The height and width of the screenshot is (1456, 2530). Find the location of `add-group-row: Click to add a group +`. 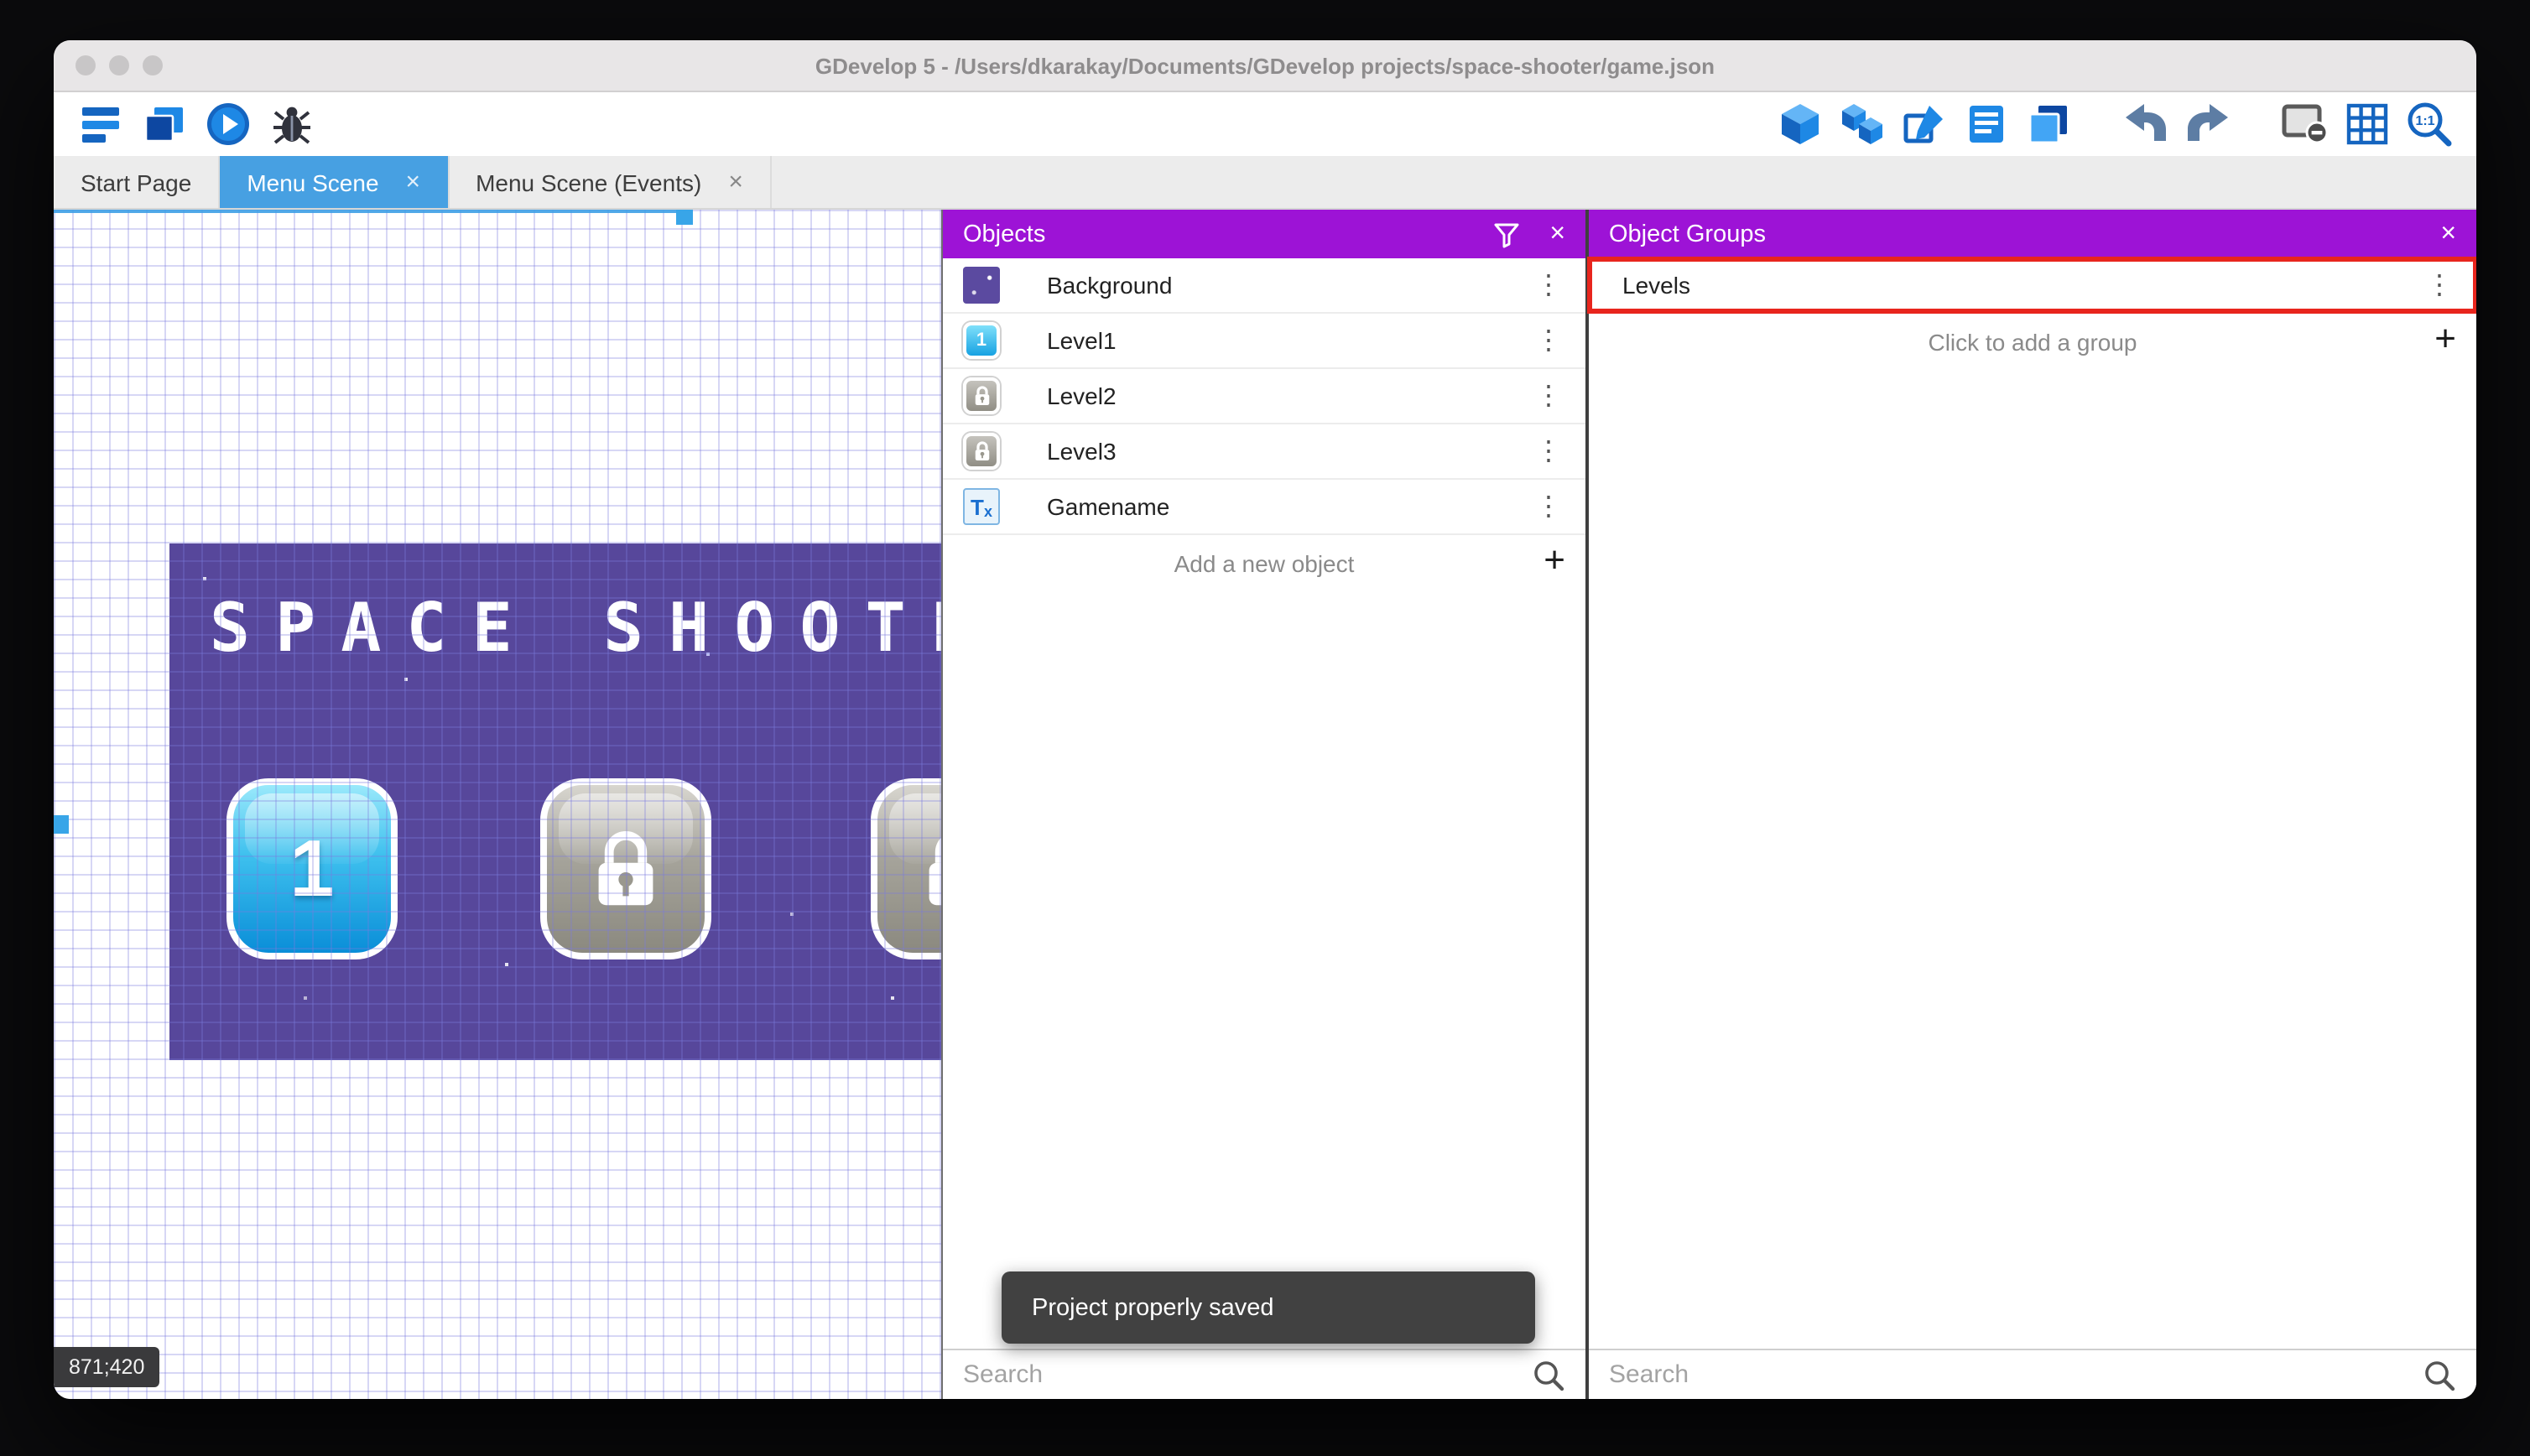

add-group-row: Click to add a group + is located at coordinates (2032, 341).